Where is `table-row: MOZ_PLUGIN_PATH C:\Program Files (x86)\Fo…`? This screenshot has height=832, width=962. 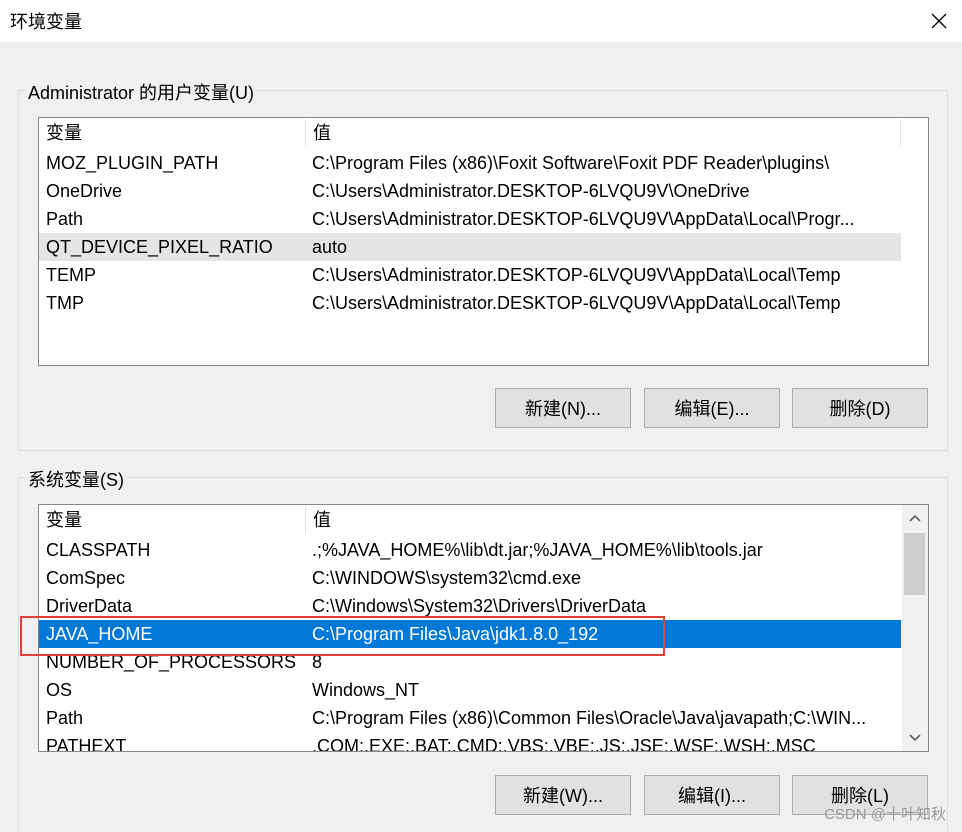 table-row: MOZ_PLUGIN_PATH C:\Program Files (x86)\Fo… is located at coordinates (470, 163).